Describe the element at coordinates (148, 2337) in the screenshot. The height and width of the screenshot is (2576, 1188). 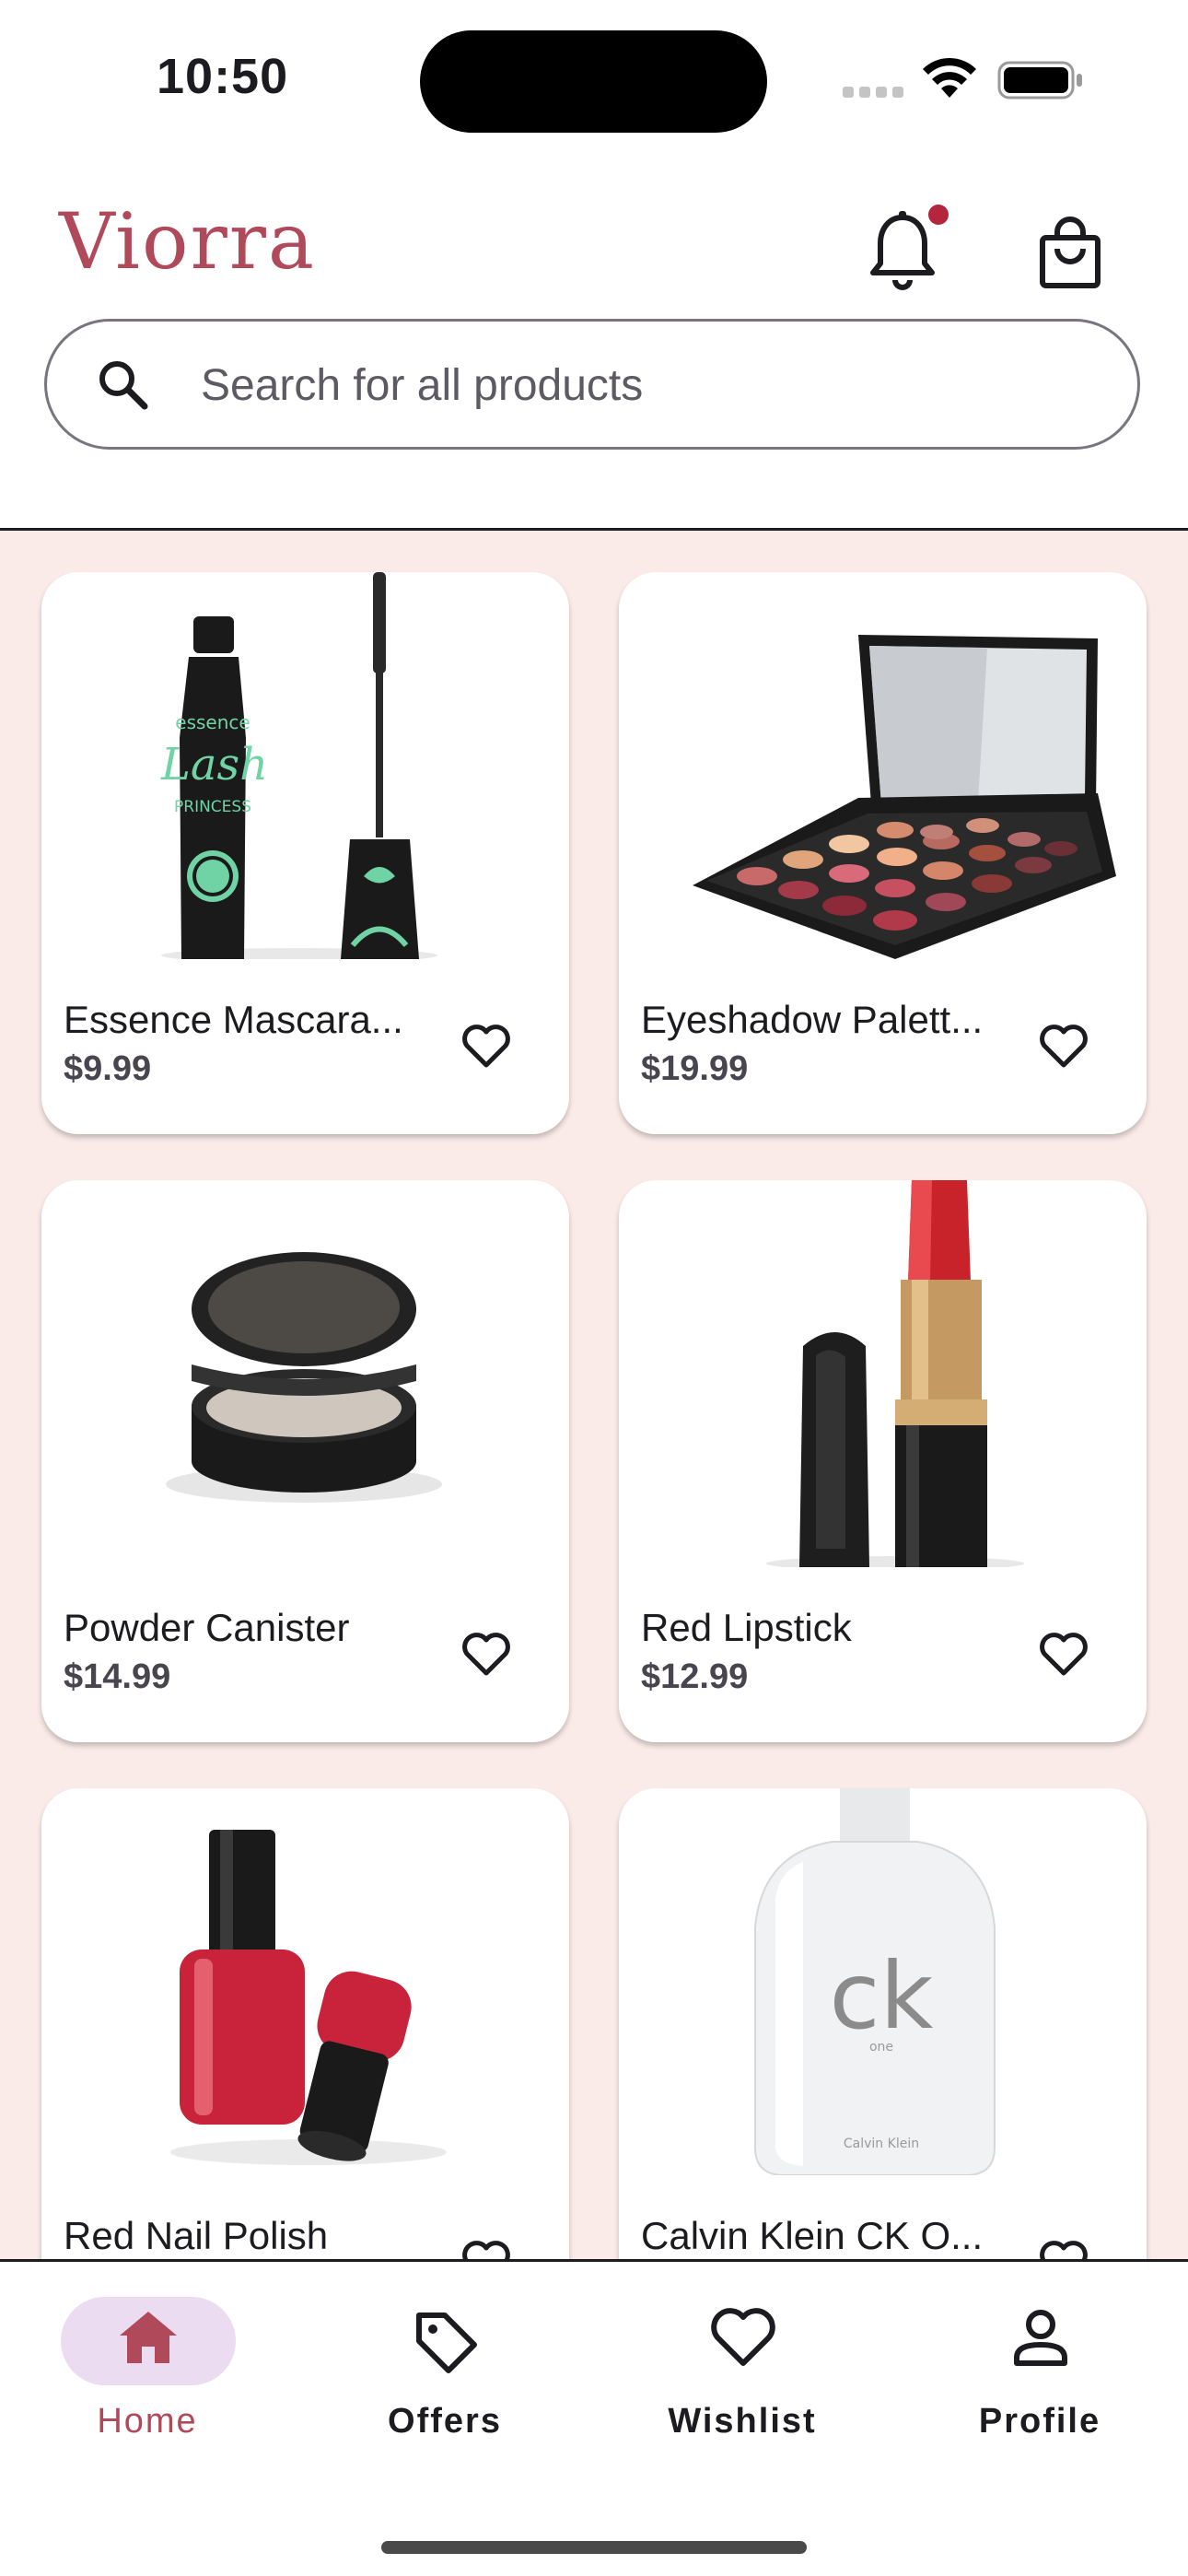
I see `home-icon` at that location.